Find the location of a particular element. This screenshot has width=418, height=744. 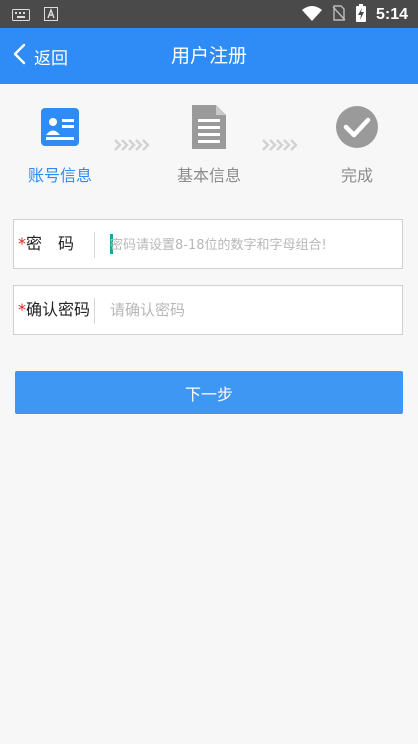

confirm-password-input is located at coordinates (253, 310).